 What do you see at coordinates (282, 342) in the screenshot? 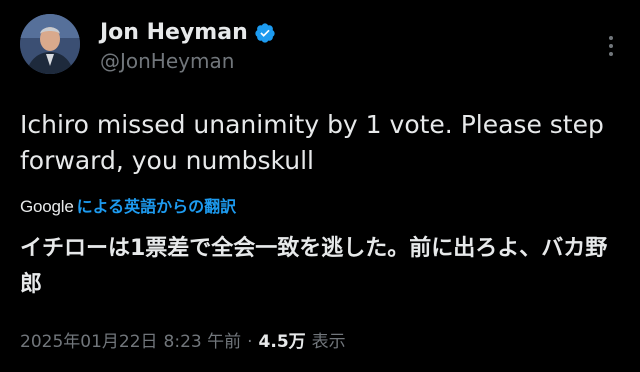
I see `view-count: 4.5万` at bounding box center [282, 342].